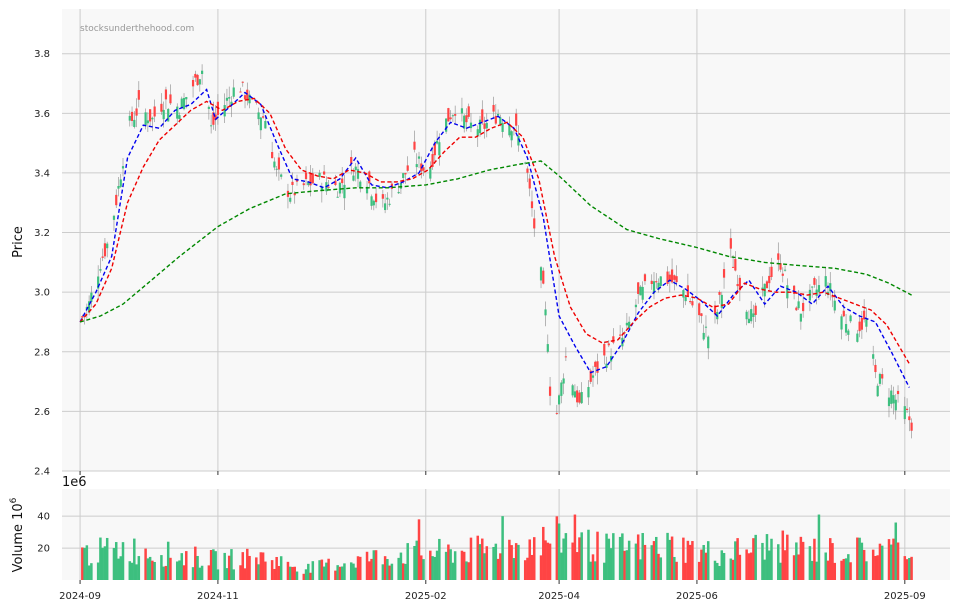 The image size is (960, 611). I want to click on volume-tick-label: 20, so click(43, 549).